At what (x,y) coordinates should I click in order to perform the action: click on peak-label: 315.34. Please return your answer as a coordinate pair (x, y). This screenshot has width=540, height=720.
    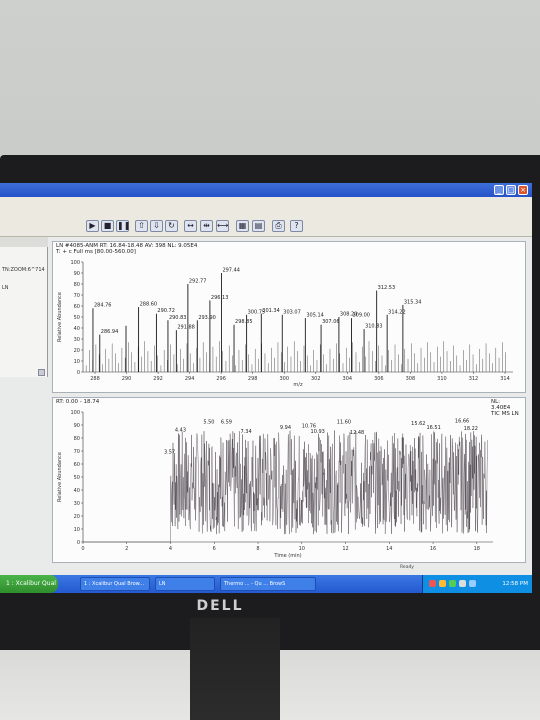
    Looking at the image, I should click on (413, 302).